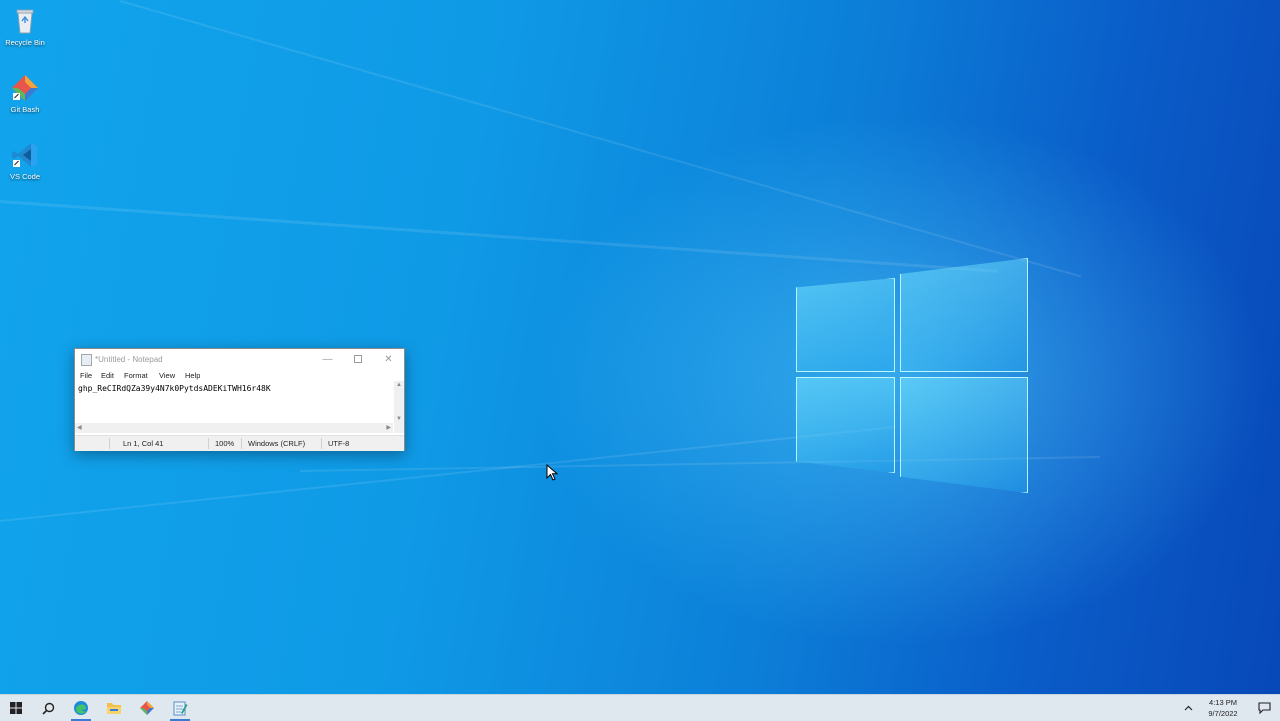 This screenshot has height=721, width=1280. I want to click on desktop-icon-git-bash: Git Bash, so click(25, 93).